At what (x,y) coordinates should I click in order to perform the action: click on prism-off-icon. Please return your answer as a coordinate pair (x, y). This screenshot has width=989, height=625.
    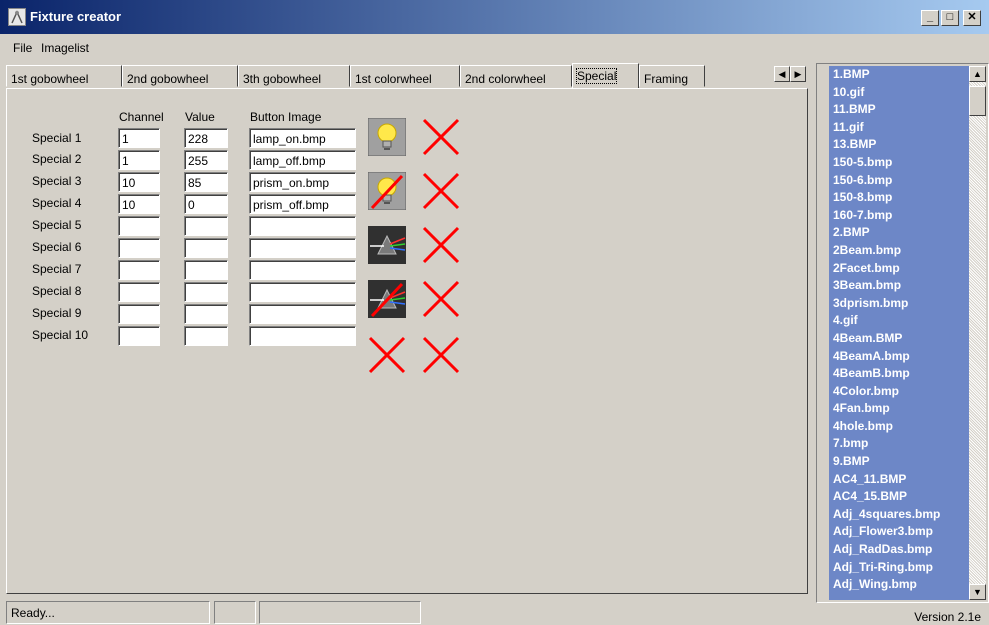
    Looking at the image, I should click on (387, 299).